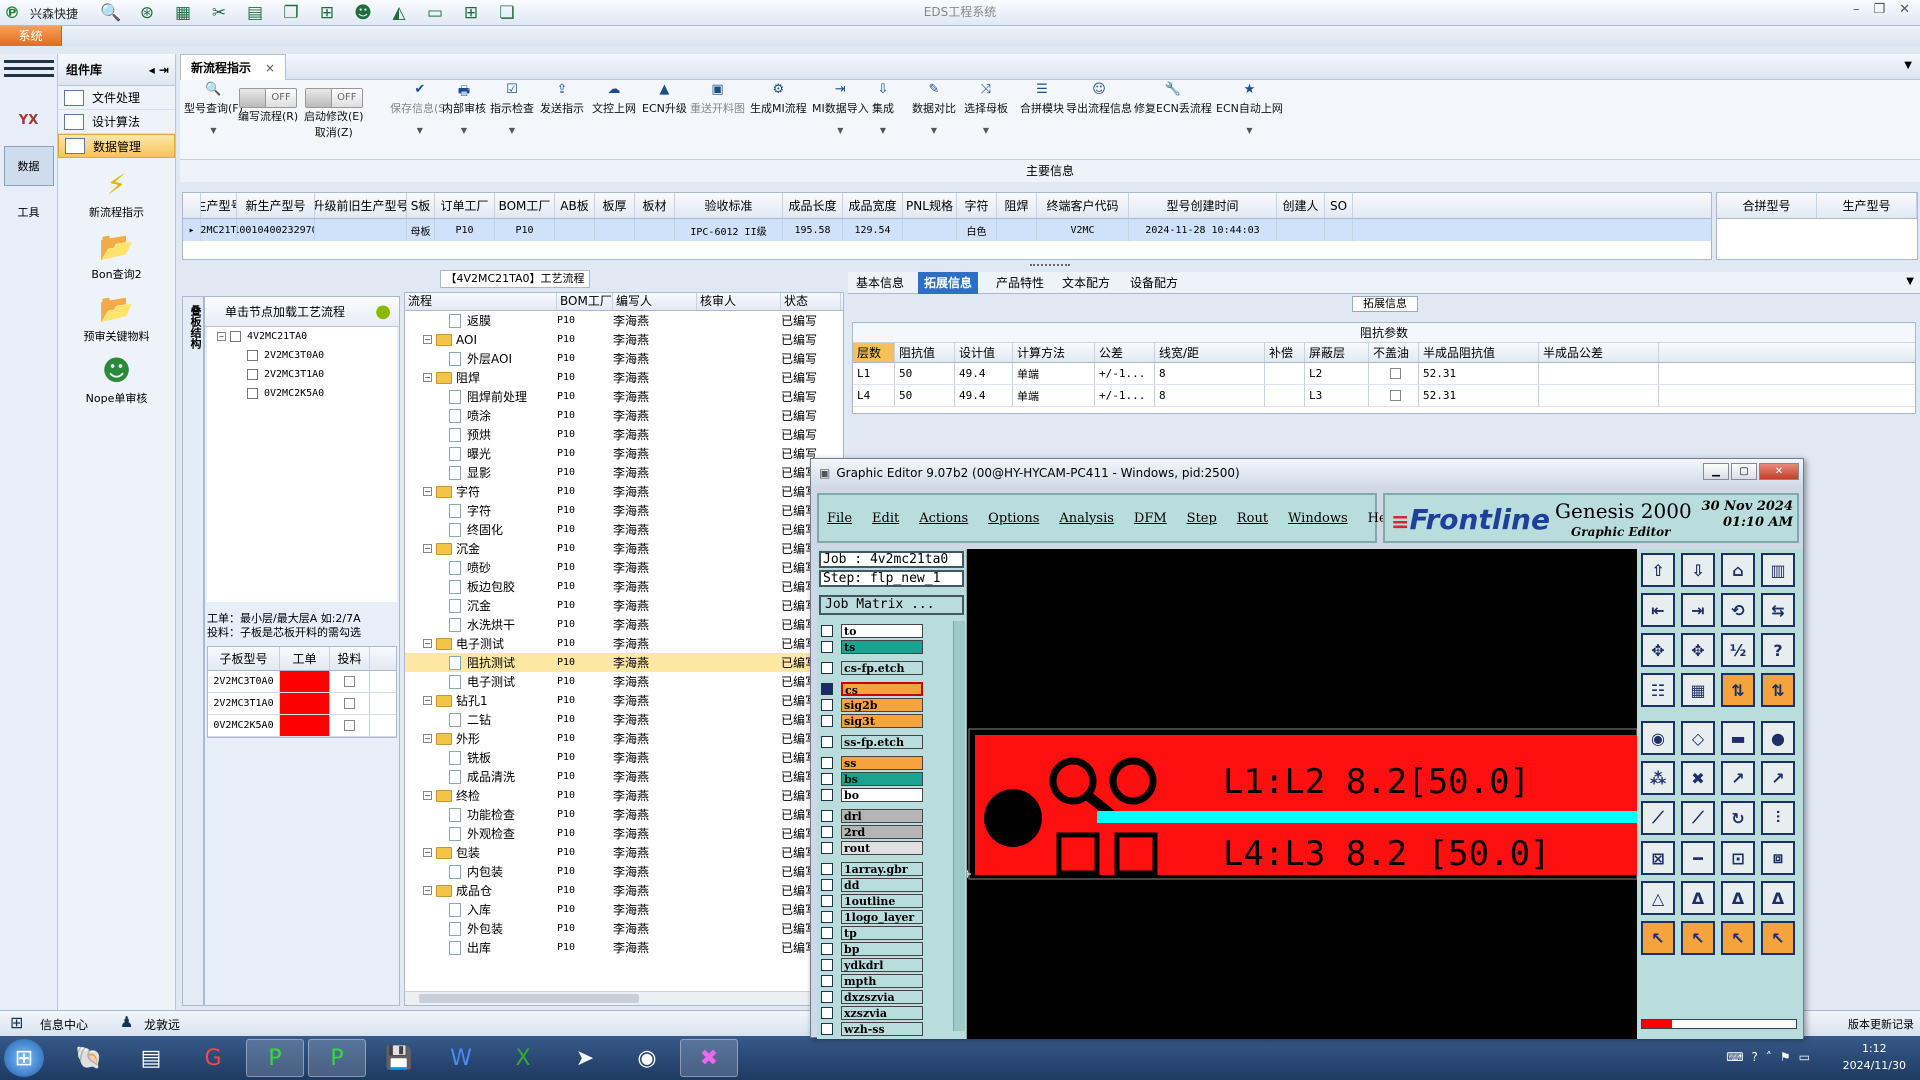 The image size is (1920, 1080). What do you see at coordinates (233, 67) in the screenshot?
I see `tab-new-flow: 新流程指示 ×` at bounding box center [233, 67].